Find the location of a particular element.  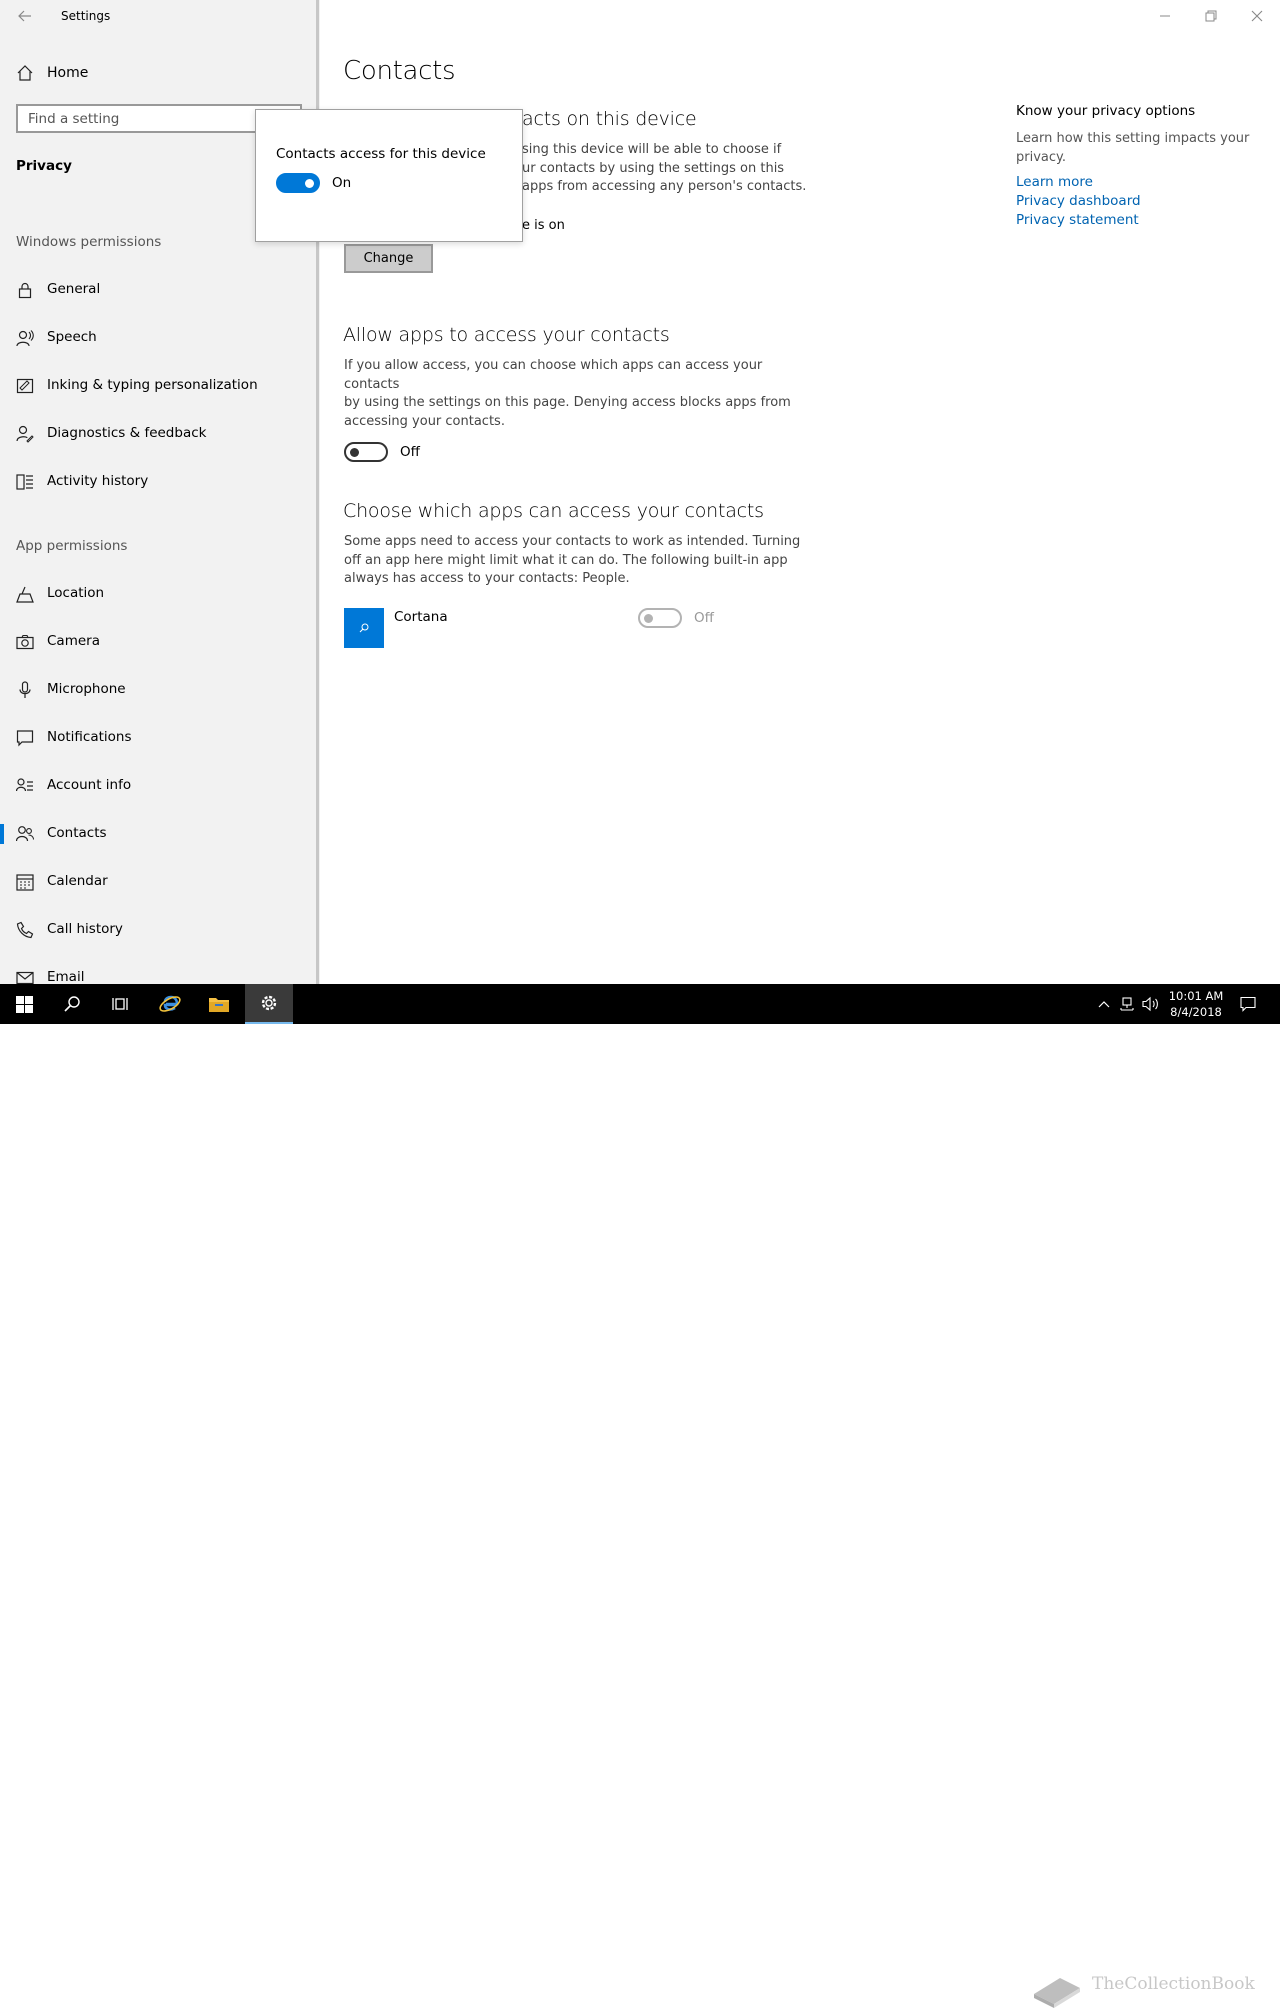

volume-icon is located at coordinates (1150, 1004).